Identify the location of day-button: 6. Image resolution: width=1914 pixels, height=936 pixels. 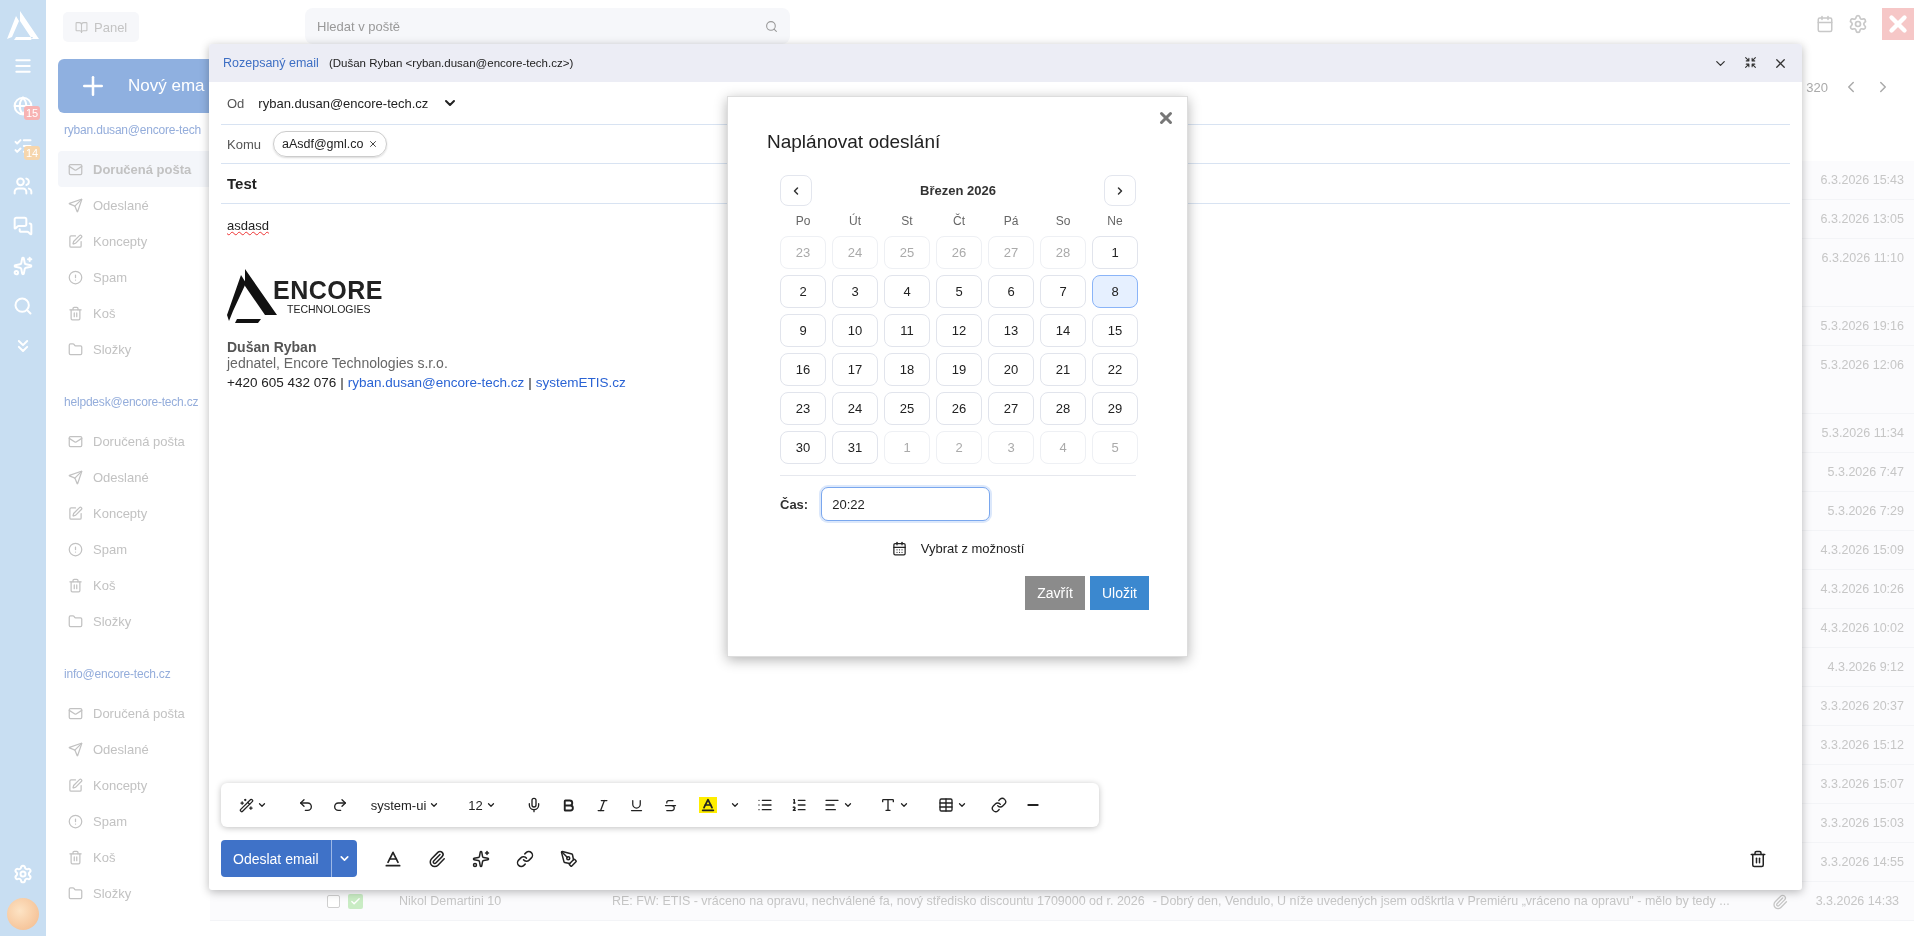
(1011, 291).